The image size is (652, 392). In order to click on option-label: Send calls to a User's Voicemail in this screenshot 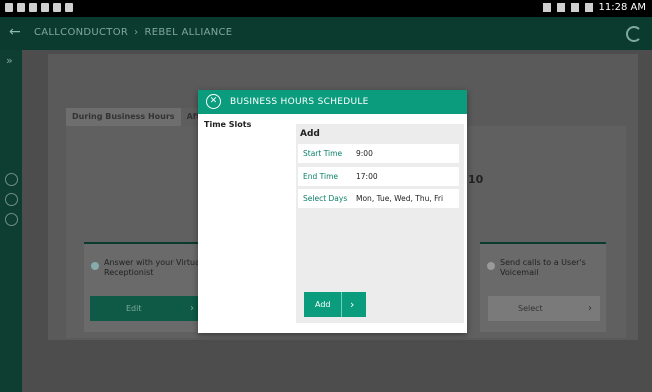, I will do `click(543, 267)`.